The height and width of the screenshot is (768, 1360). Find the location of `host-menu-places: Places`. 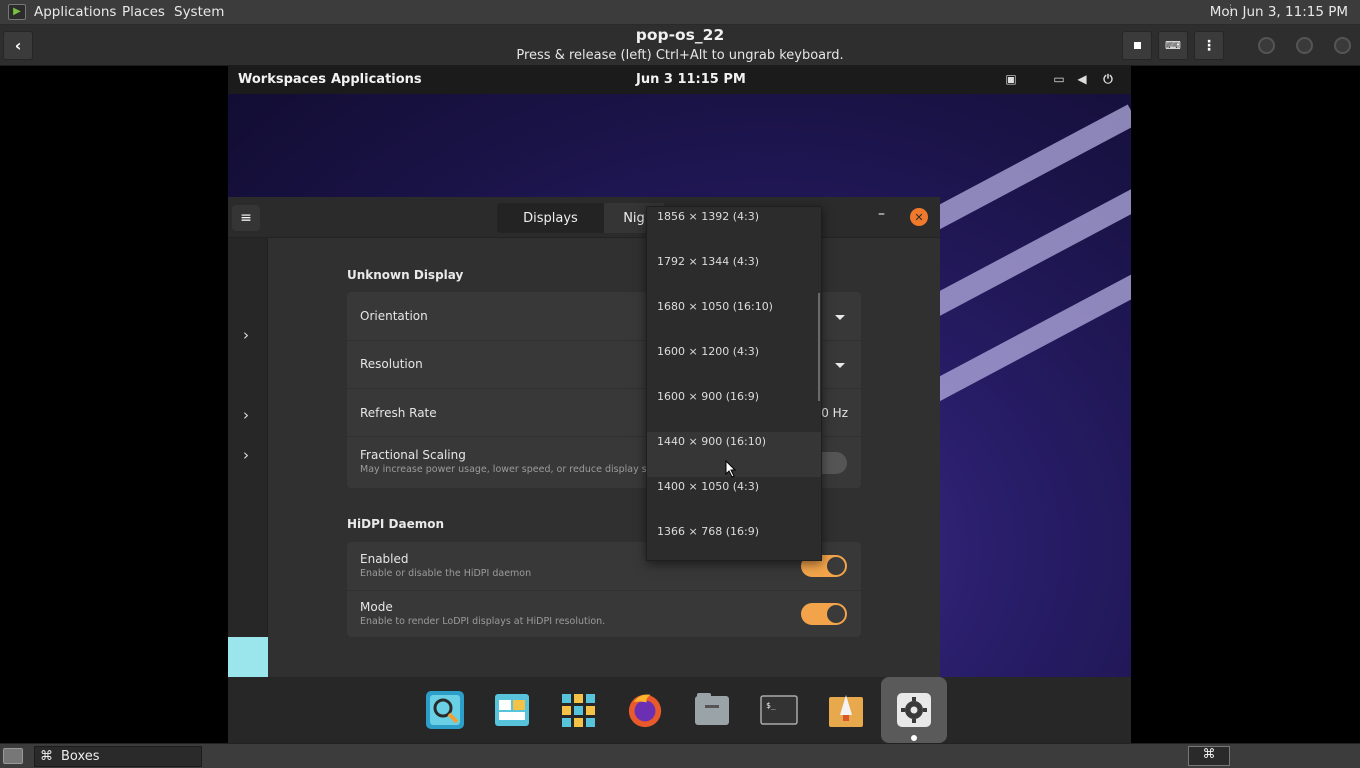

host-menu-places: Places is located at coordinates (143, 12).